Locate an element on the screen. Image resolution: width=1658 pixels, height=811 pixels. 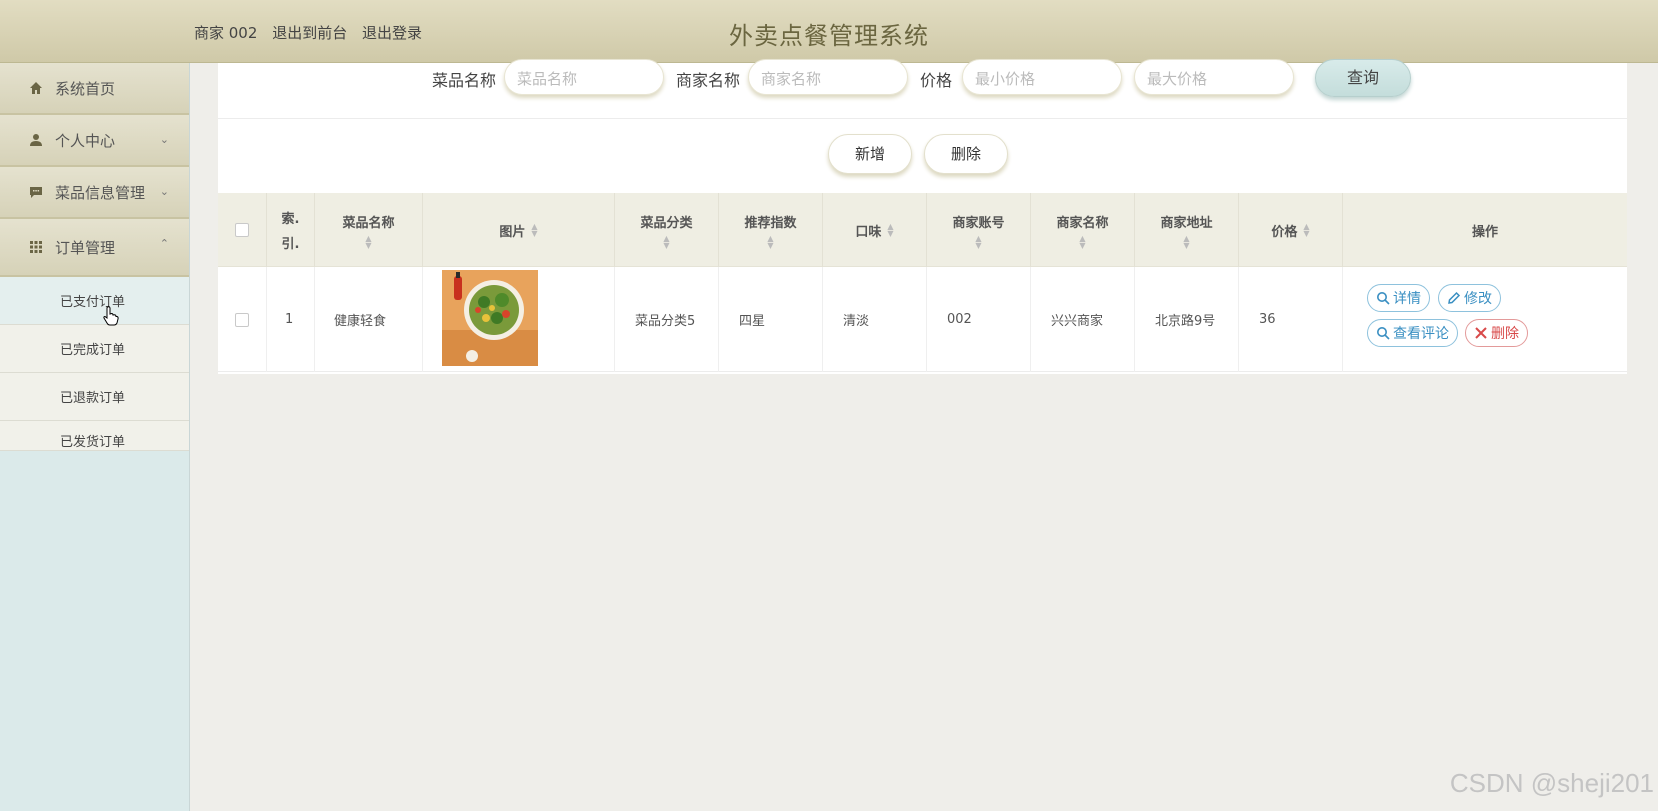
col-index-line1: 索. is located at coordinates (290, 219).